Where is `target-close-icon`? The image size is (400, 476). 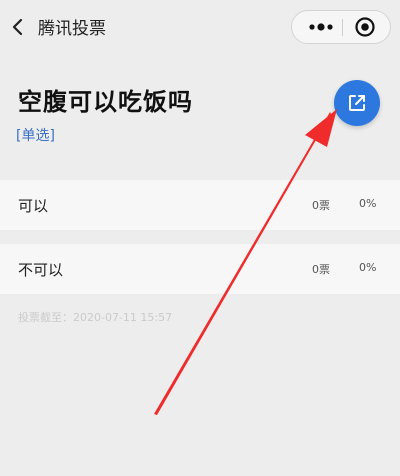
target-close-icon is located at coordinates (365, 27).